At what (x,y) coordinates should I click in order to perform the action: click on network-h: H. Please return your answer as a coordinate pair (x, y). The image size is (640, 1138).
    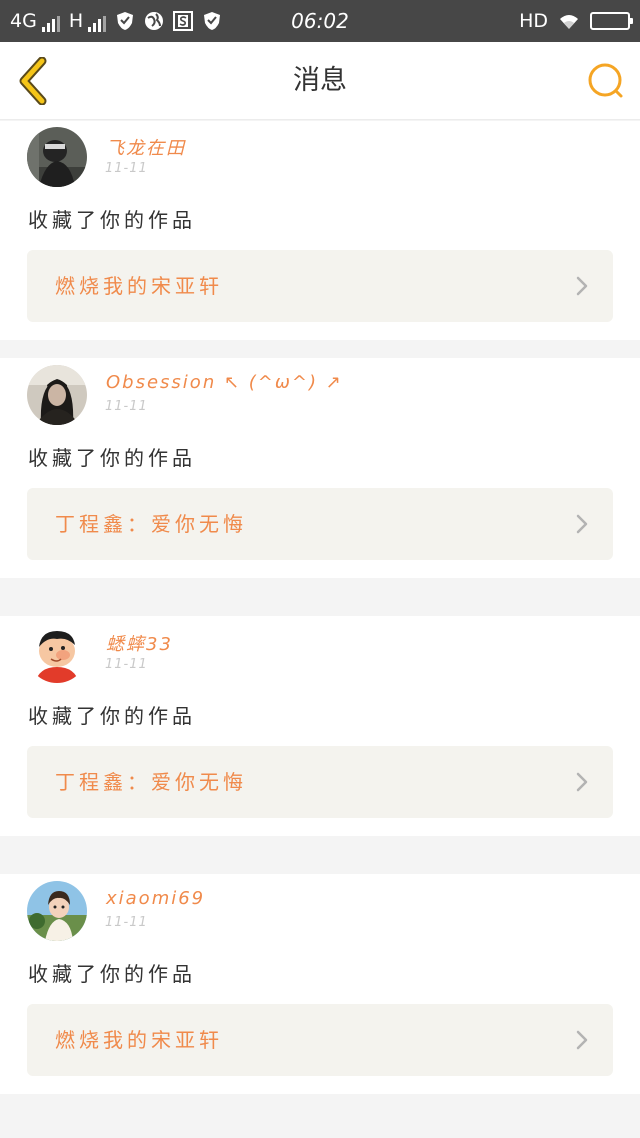
    Looking at the image, I should click on (87, 21).